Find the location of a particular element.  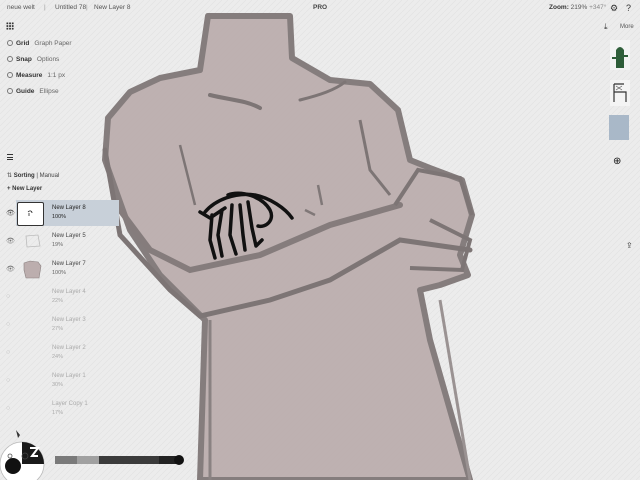

tool-label: Measure is located at coordinates (29, 75).